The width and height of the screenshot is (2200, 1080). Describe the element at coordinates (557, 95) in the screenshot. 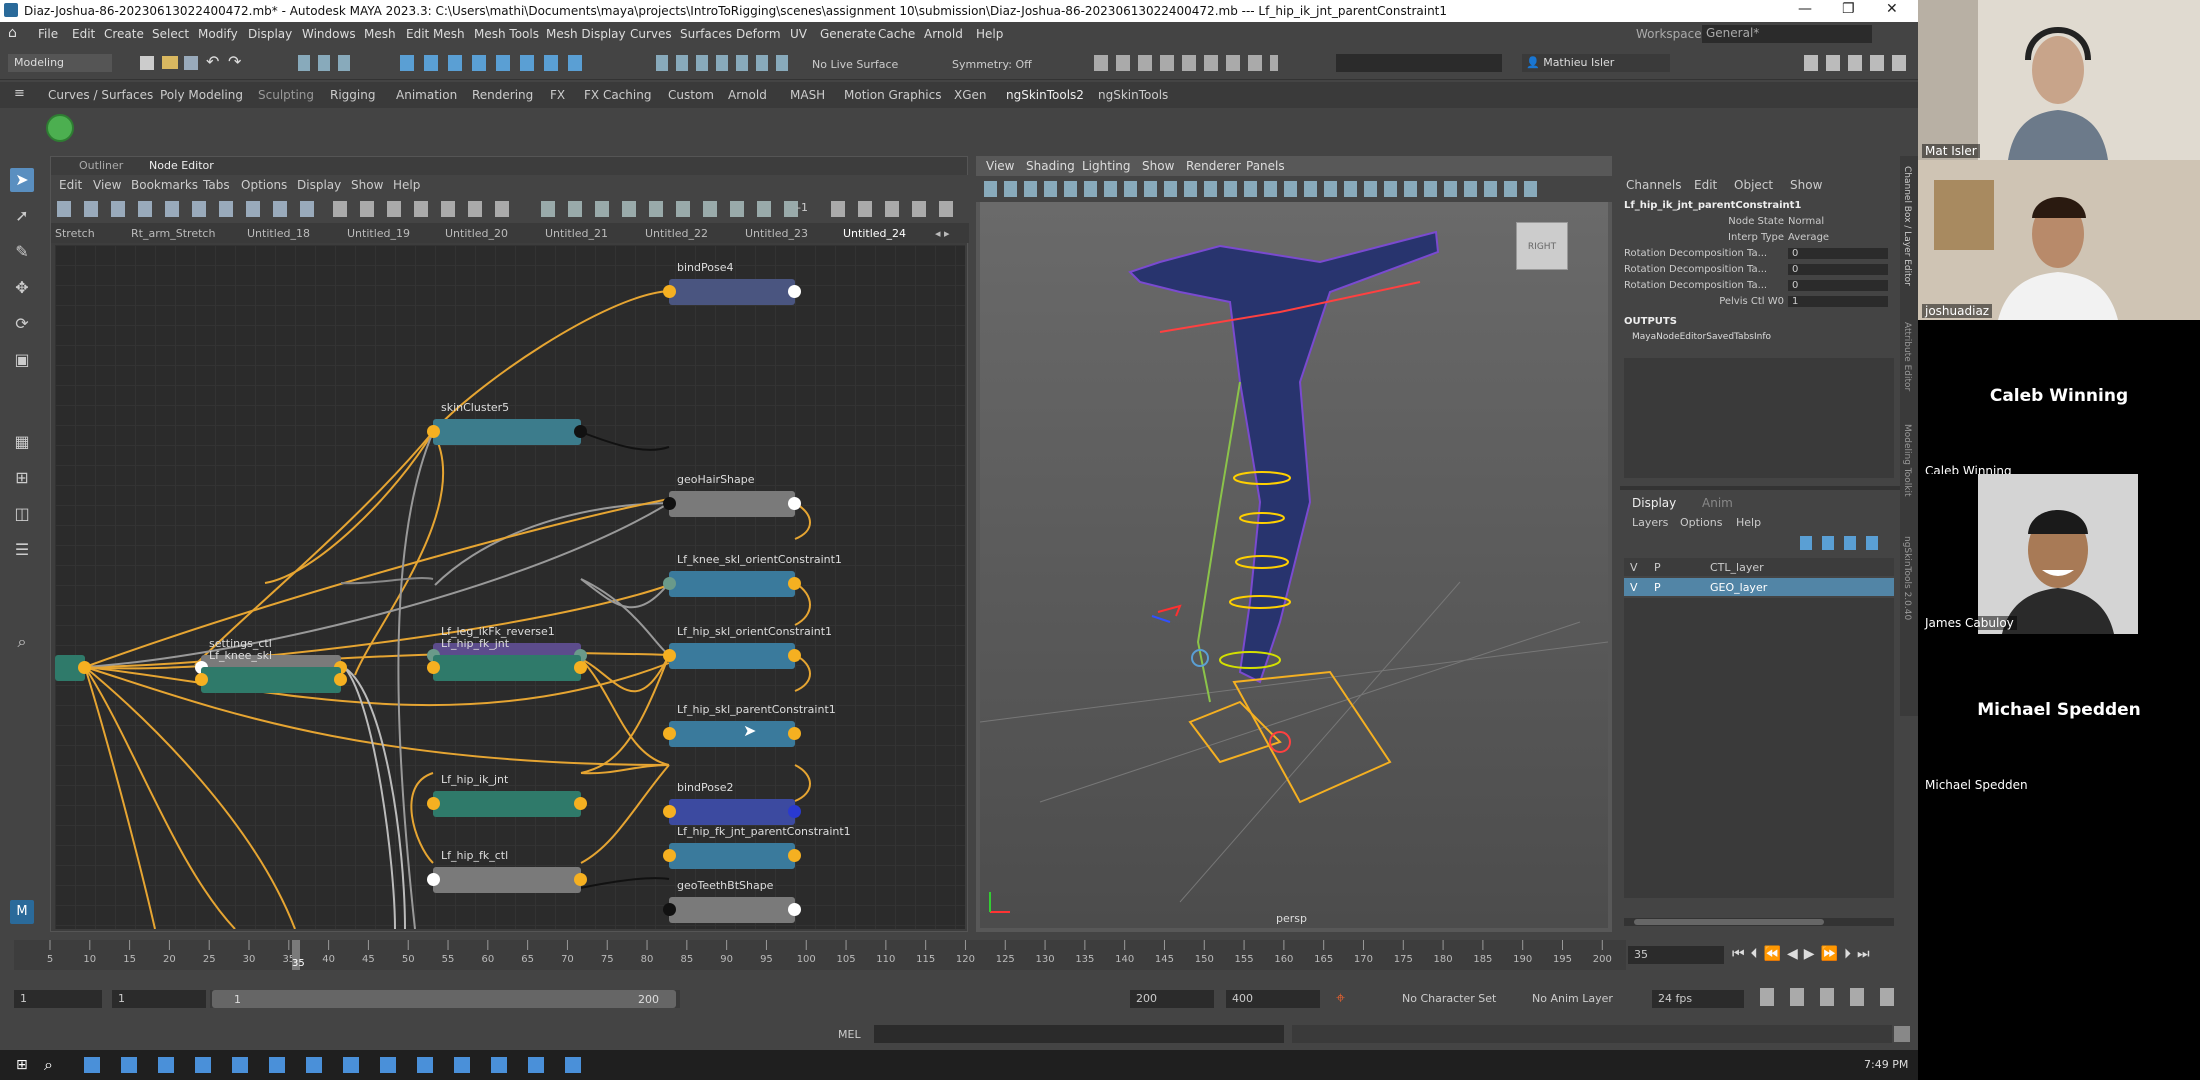

I see `shelf-tab-fx: FX` at that location.